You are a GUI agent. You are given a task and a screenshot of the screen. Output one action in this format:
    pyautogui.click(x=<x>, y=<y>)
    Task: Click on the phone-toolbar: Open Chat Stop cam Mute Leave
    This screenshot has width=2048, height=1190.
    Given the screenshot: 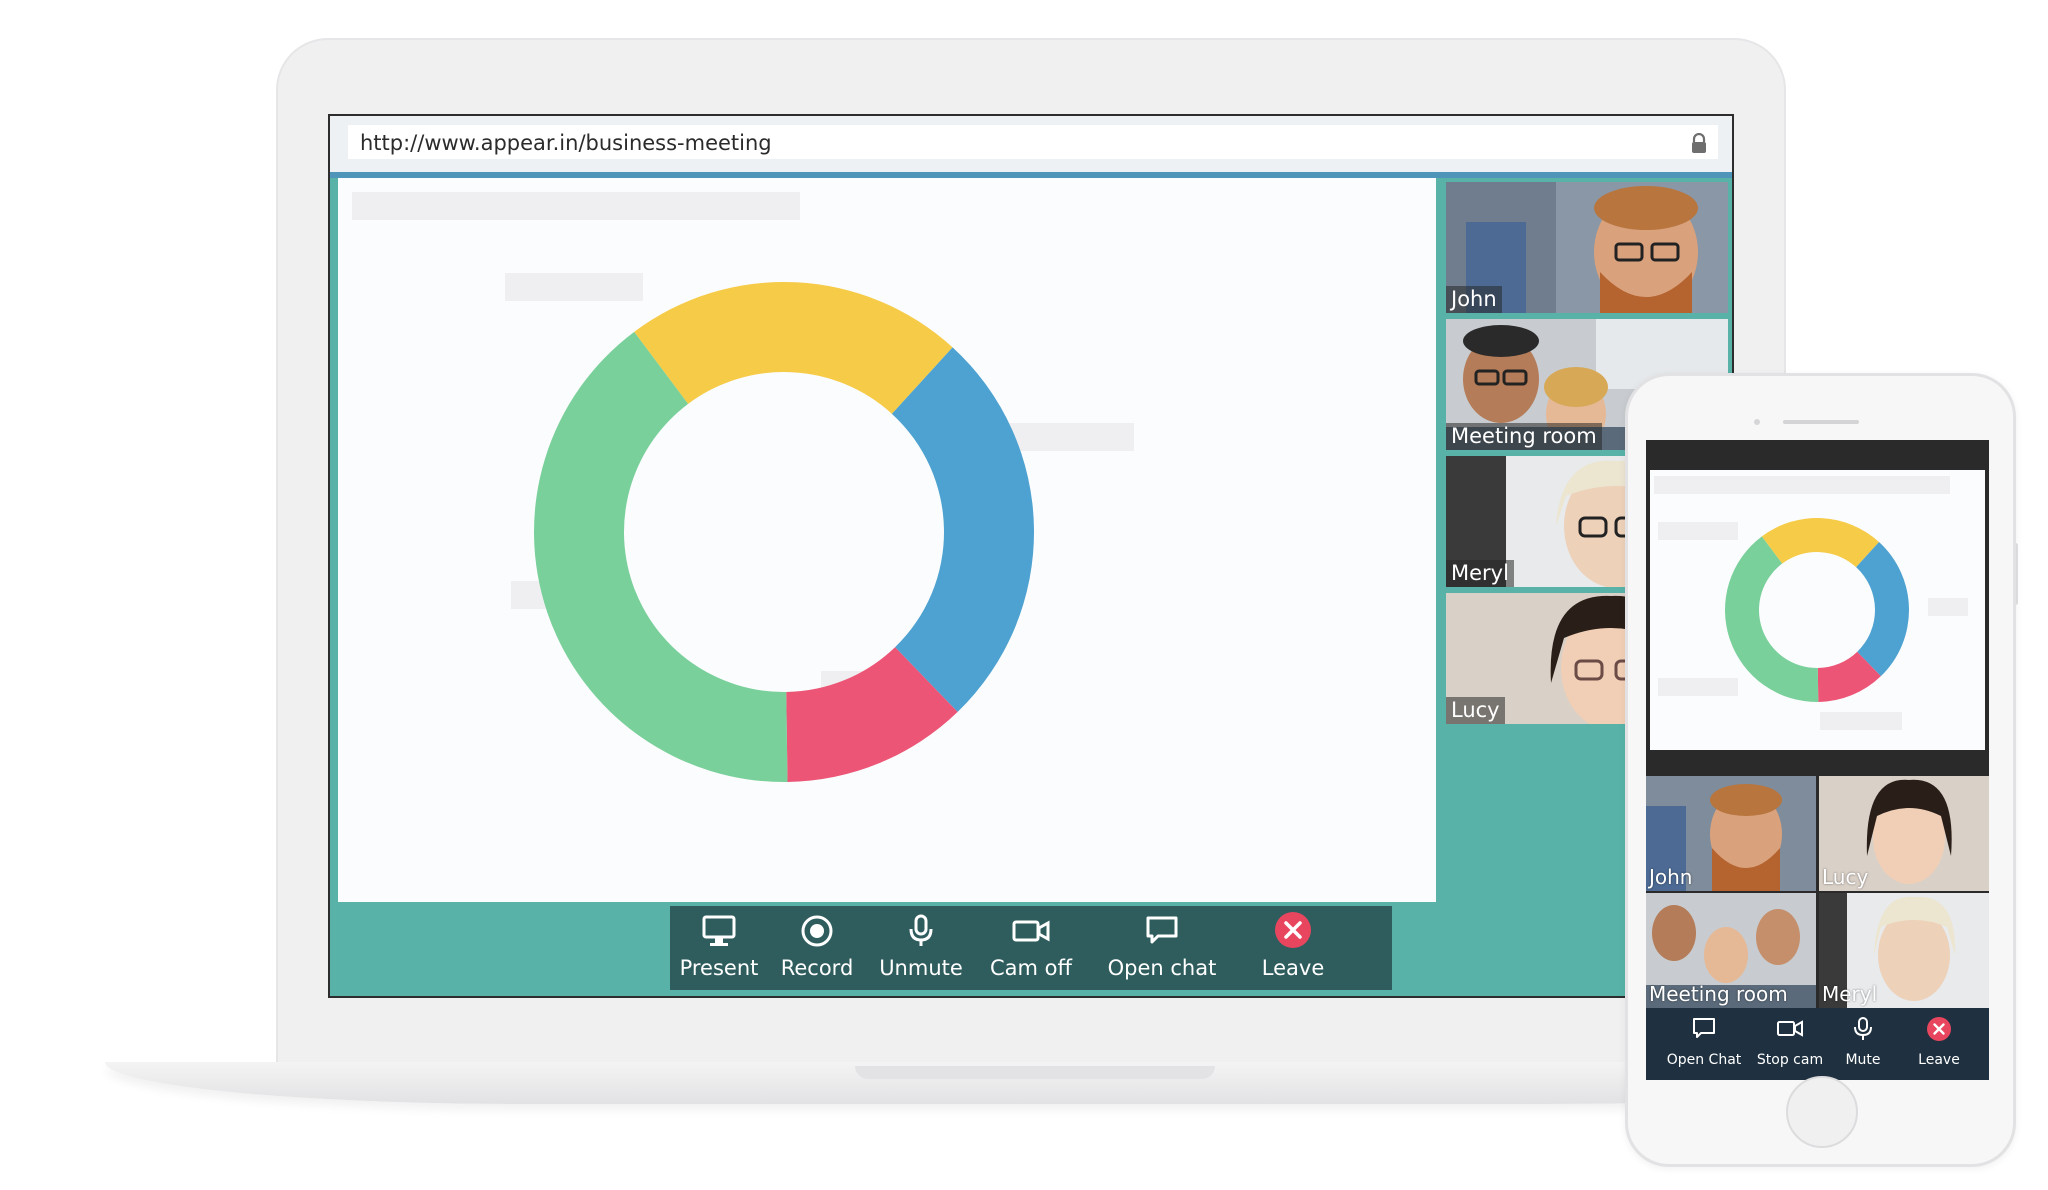 What is the action you would take?
    pyautogui.click(x=1817, y=1044)
    